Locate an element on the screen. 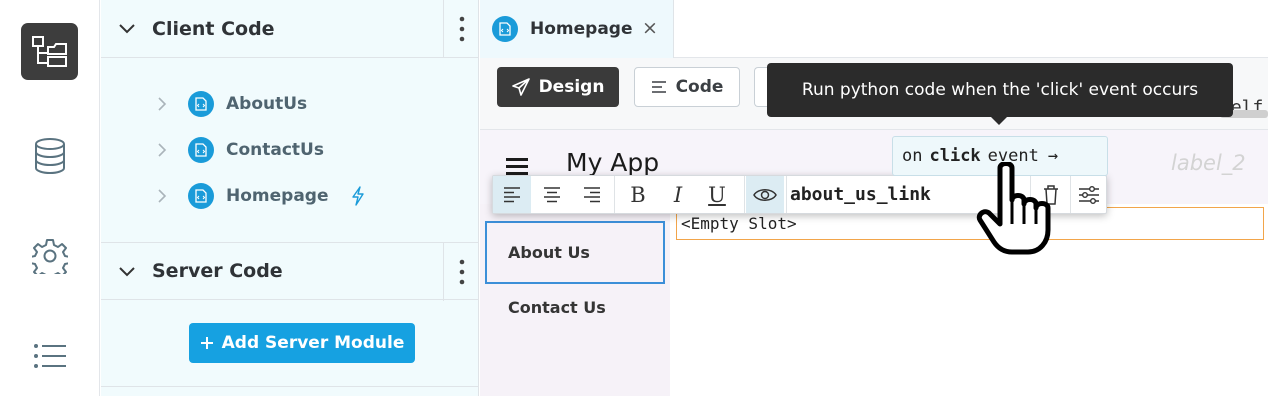  tree-item-homepage: Homepage is located at coordinates (260, 196).